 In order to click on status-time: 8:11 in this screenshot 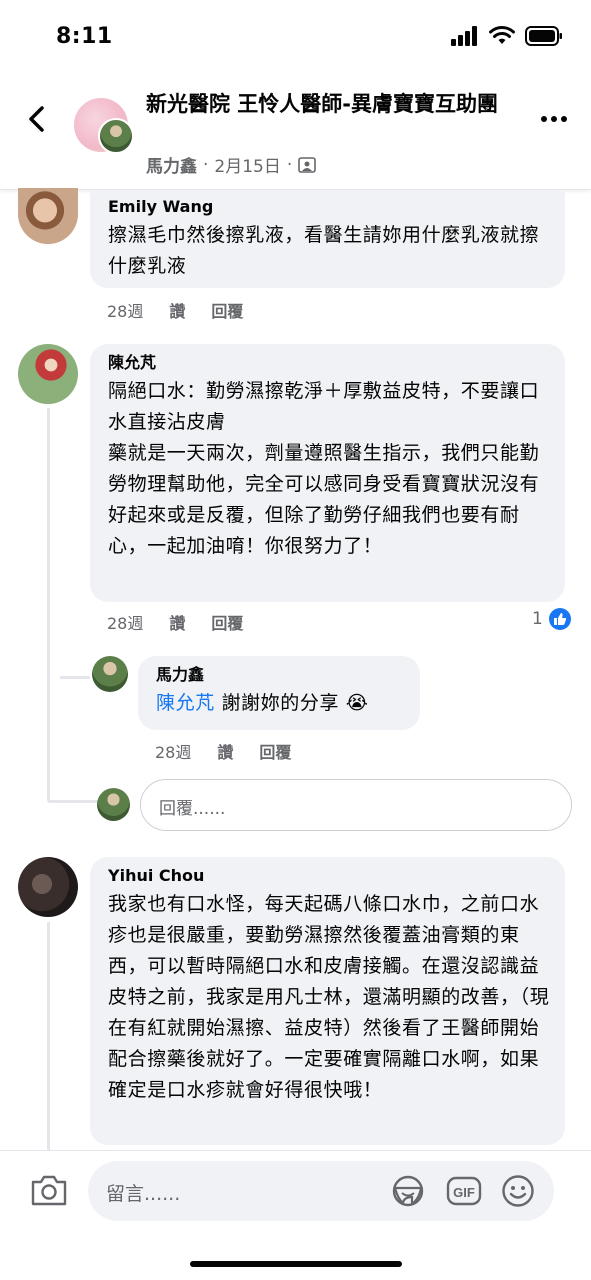, I will do `click(84, 36)`.